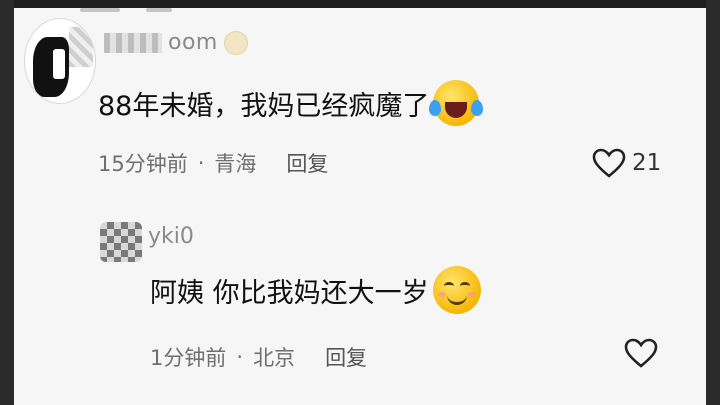 This screenshot has height=405, width=720. I want to click on main-comment-text: 88年未婚，我妈已经疯魔了, so click(291, 103).